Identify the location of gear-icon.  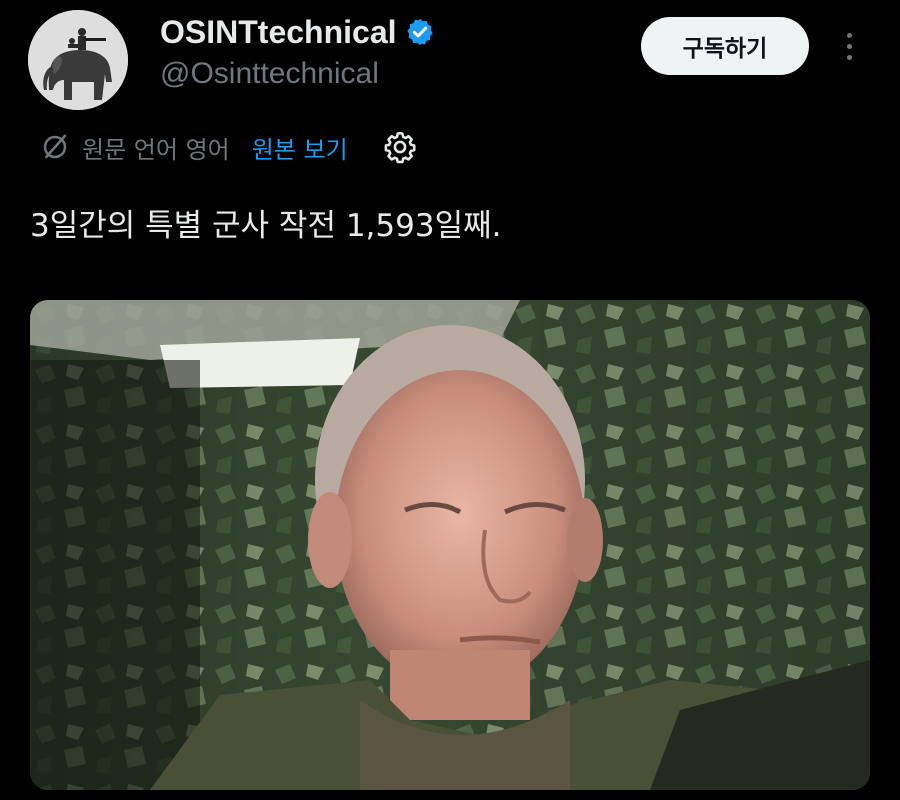
(400, 147).